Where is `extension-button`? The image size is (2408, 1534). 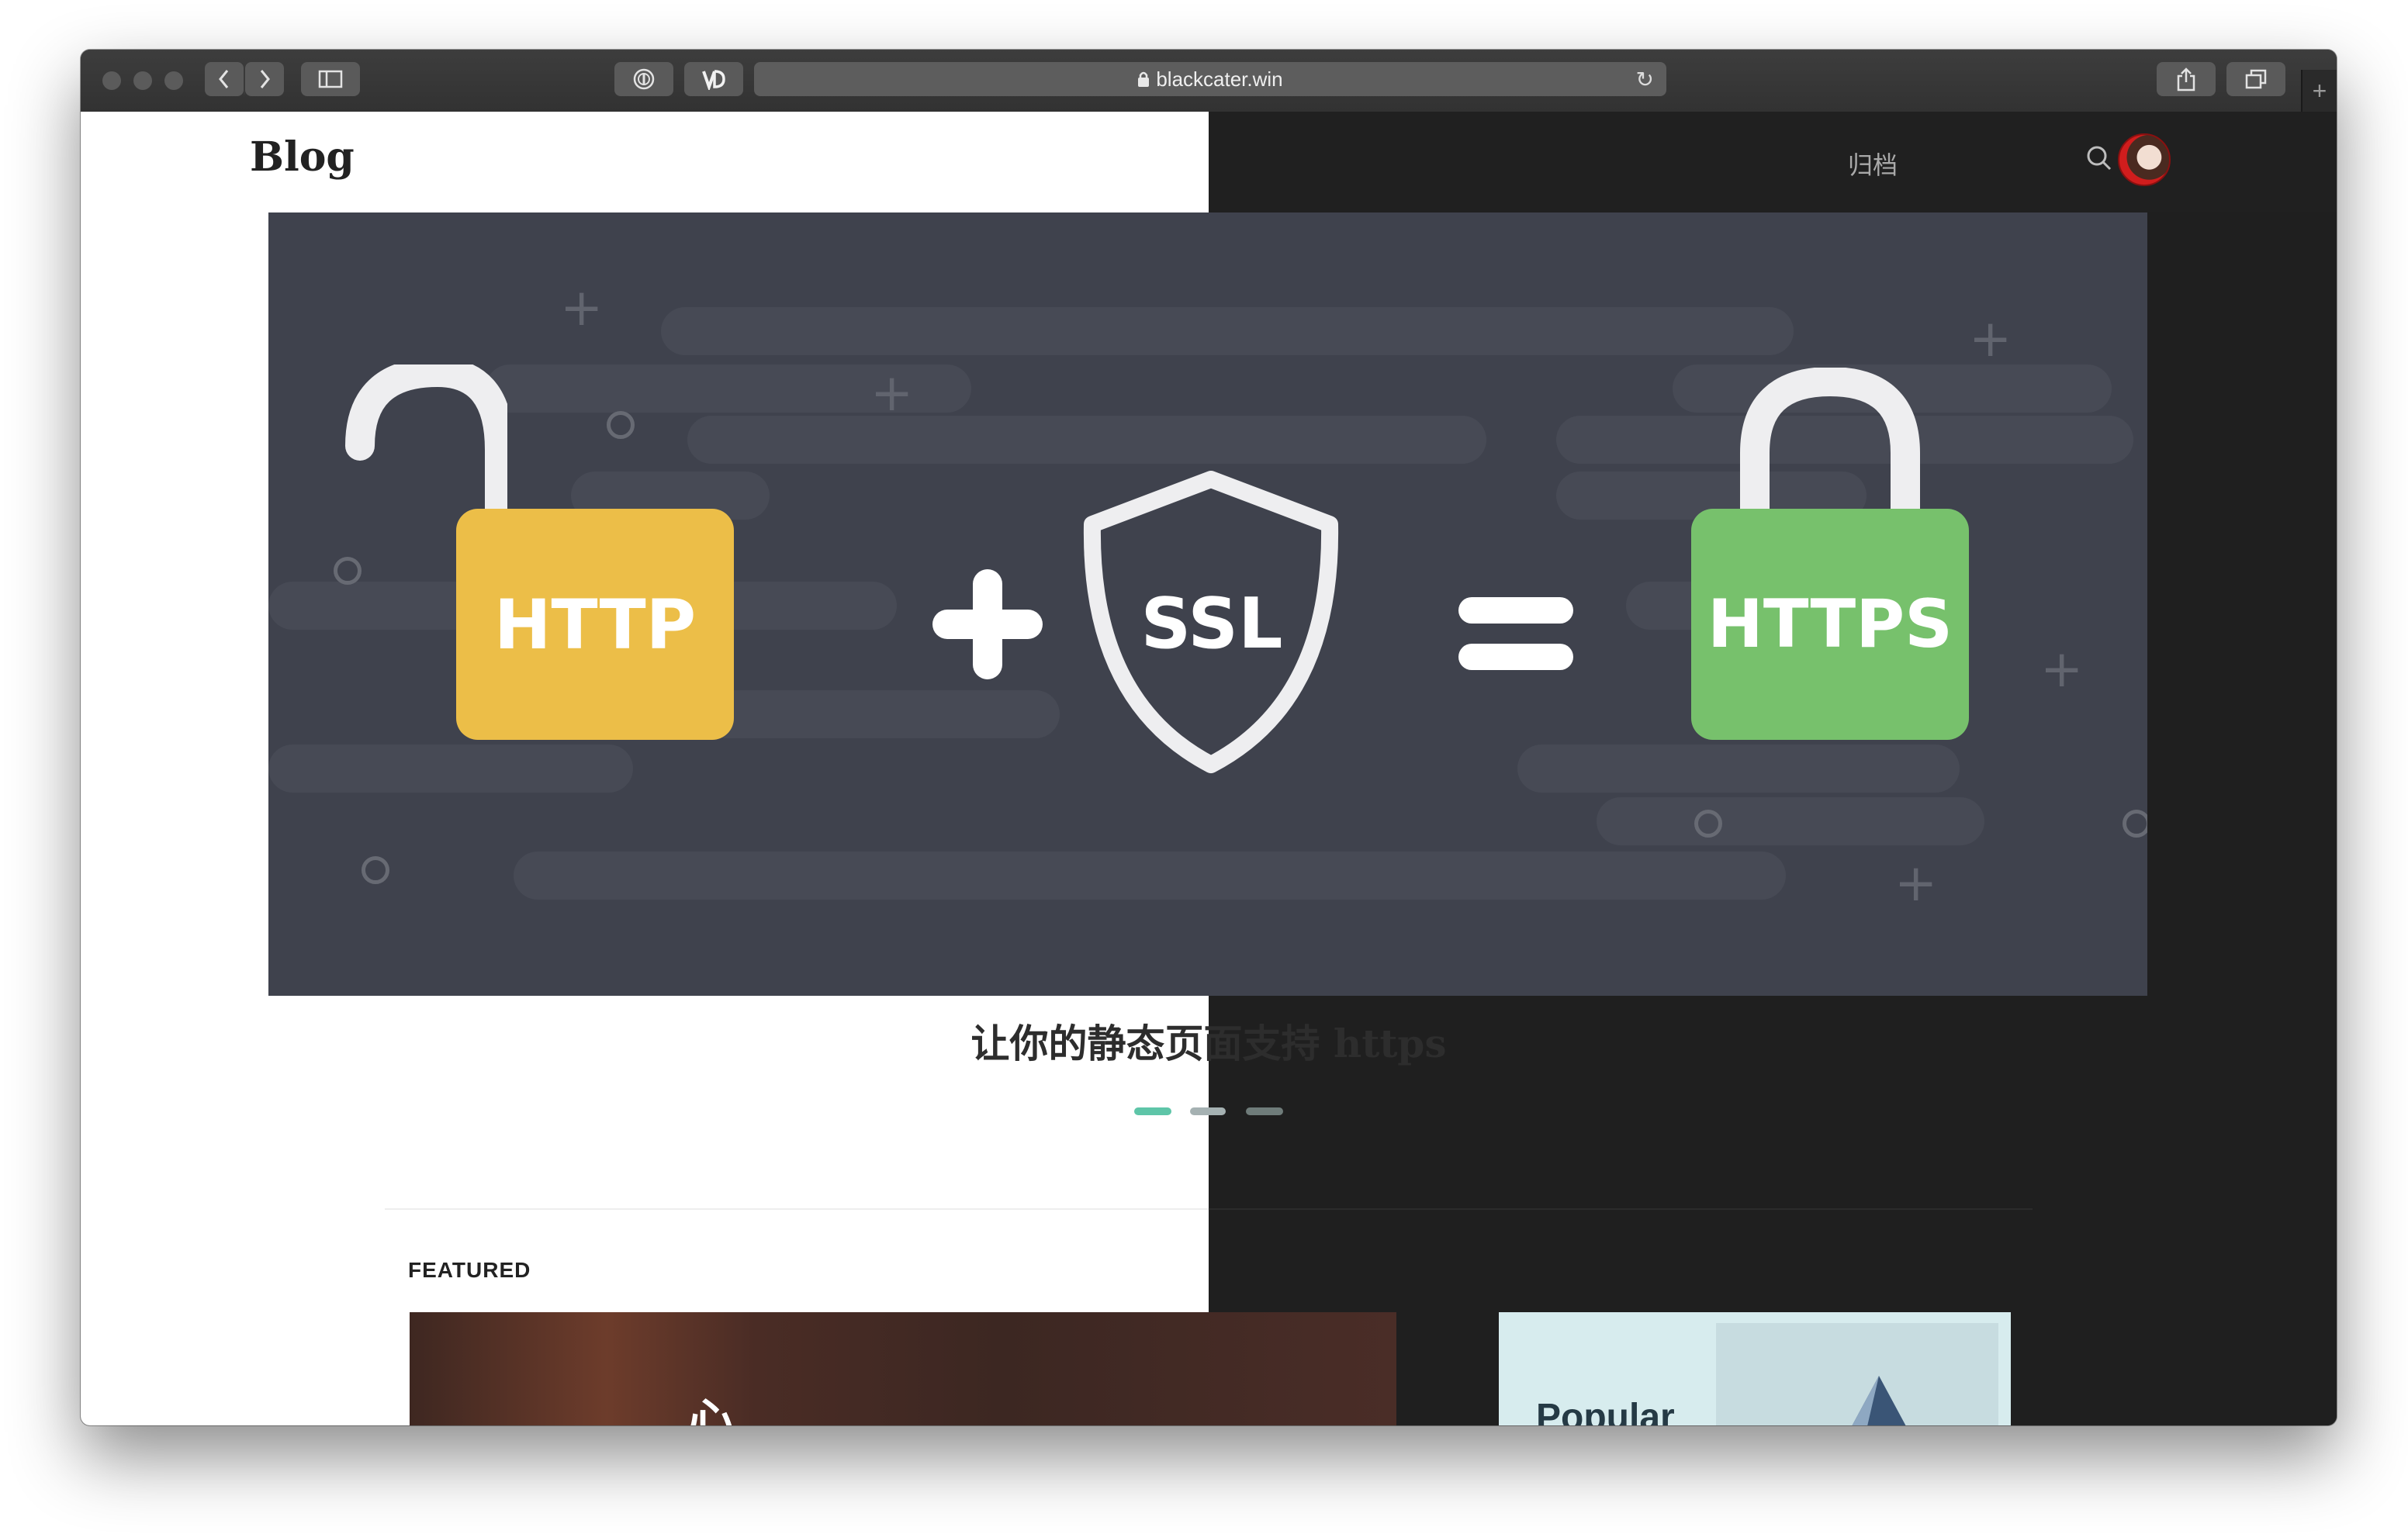 extension-button is located at coordinates (713, 79).